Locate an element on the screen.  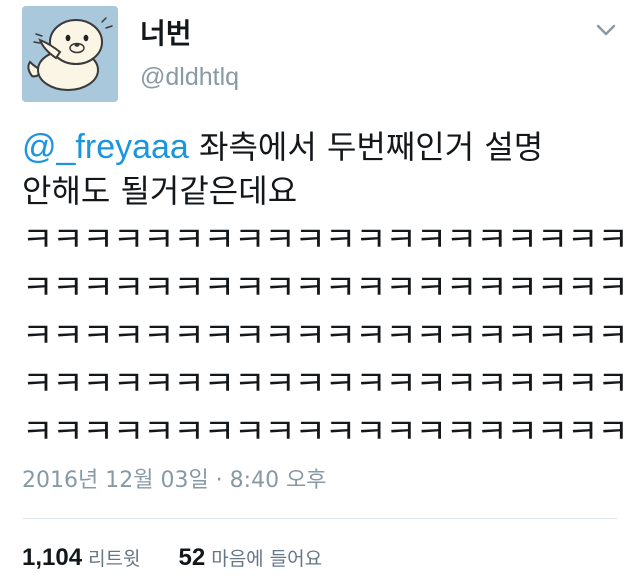
retweet-stat: 1,104 리트윗 is located at coordinates (85, 557).